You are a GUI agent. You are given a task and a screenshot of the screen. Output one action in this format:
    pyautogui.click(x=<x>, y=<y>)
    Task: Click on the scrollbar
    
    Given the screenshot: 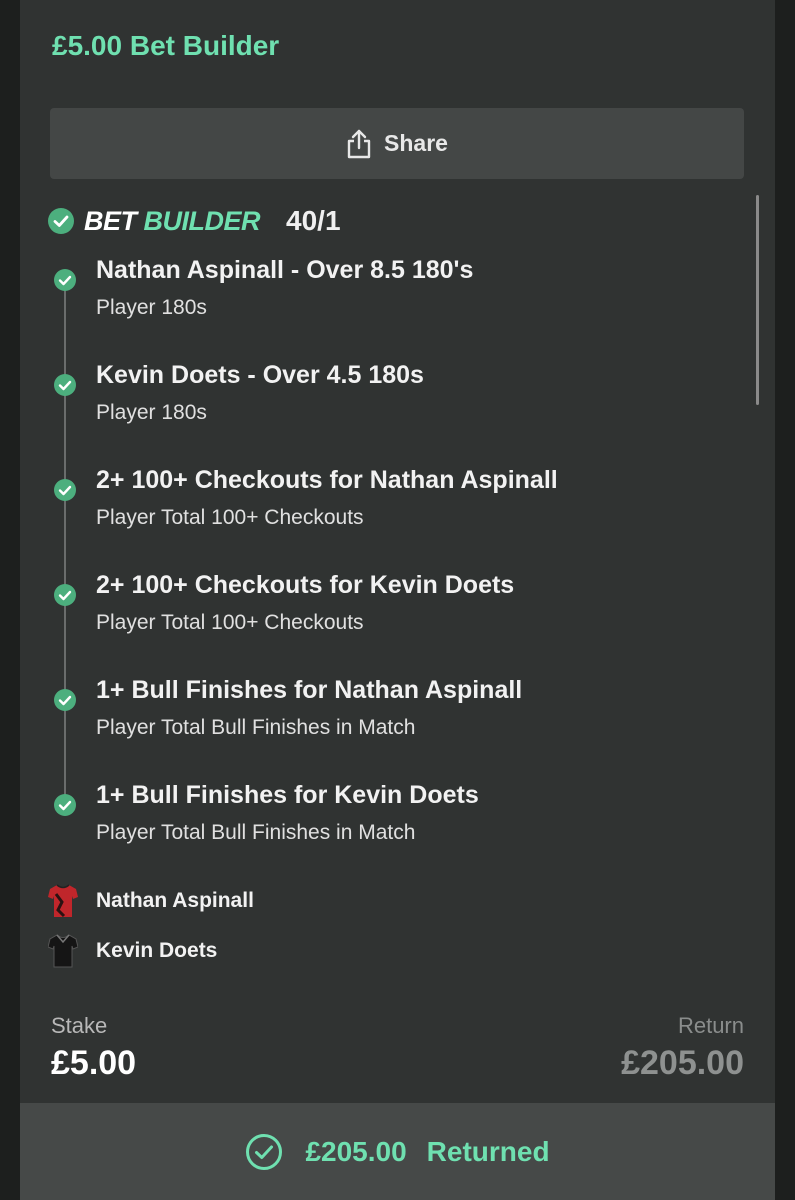 What is the action you would take?
    pyautogui.click(x=757, y=300)
    